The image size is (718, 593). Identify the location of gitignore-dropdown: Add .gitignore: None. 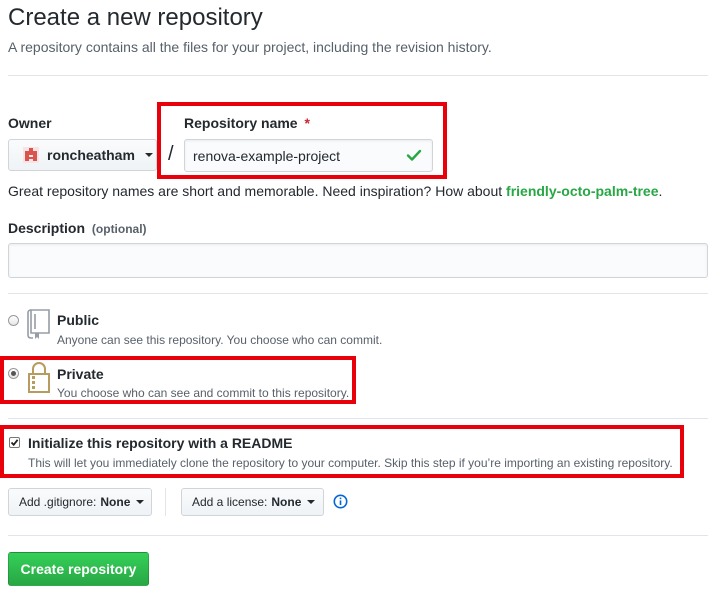
(80, 502).